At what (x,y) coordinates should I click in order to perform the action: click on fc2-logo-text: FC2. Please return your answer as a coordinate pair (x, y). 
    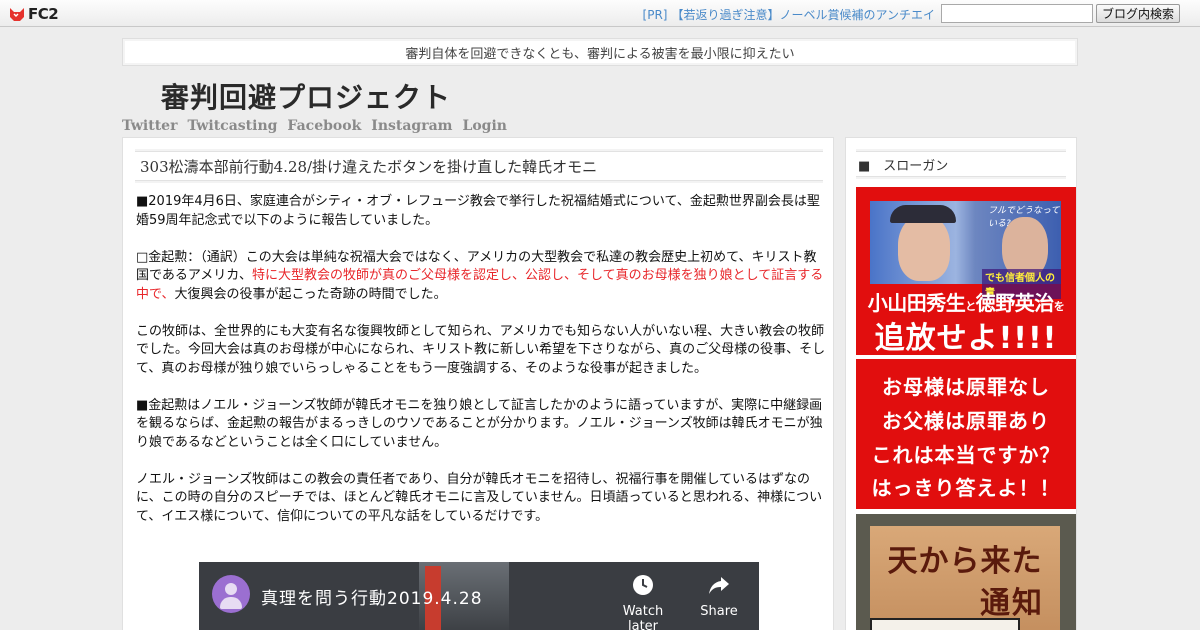
    Looking at the image, I should click on (43, 13).